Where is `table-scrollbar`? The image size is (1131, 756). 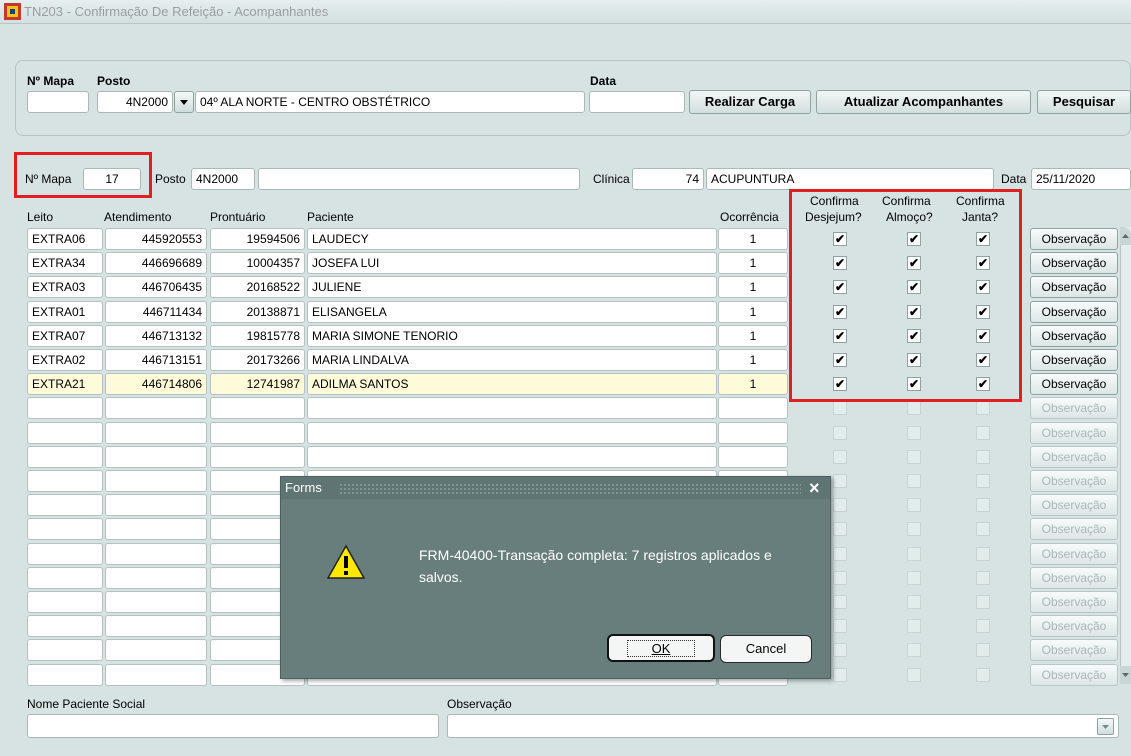 table-scrollbar is located at coordinates (1125, 454).